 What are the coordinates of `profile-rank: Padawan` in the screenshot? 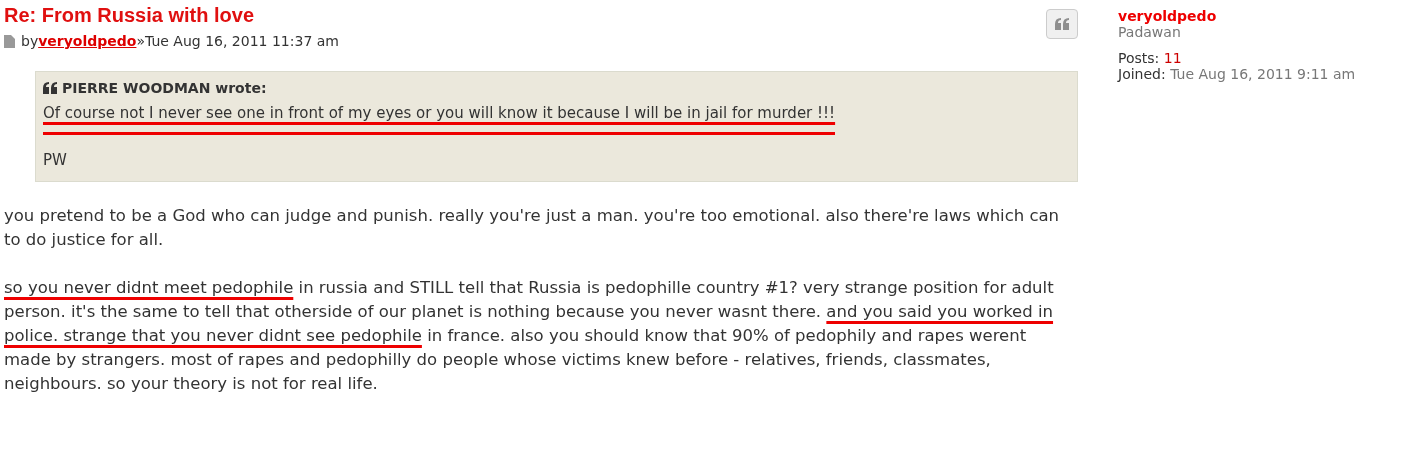 It's located at (1150, 32).